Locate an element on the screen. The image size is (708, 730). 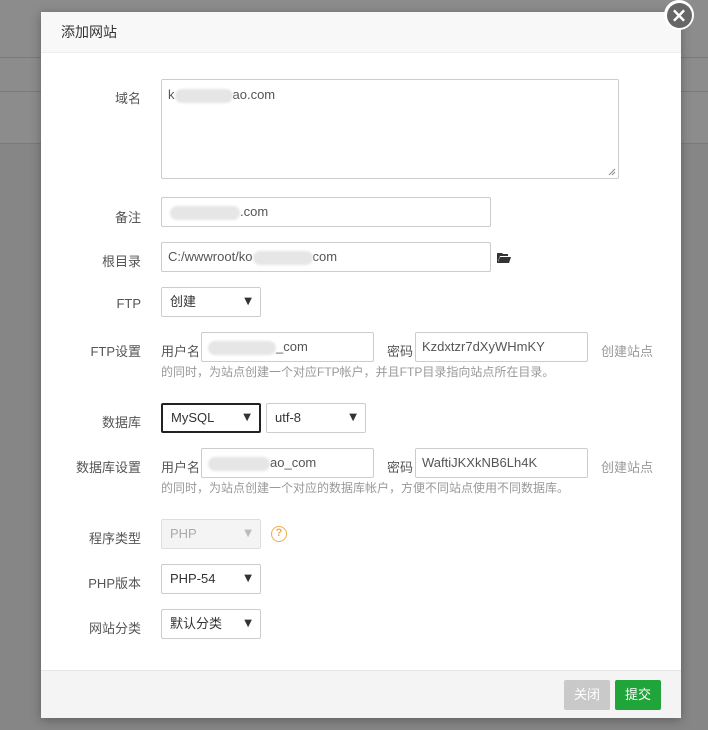
dialog-footer: 关闭 提交 is located at coordinates (361, 694).